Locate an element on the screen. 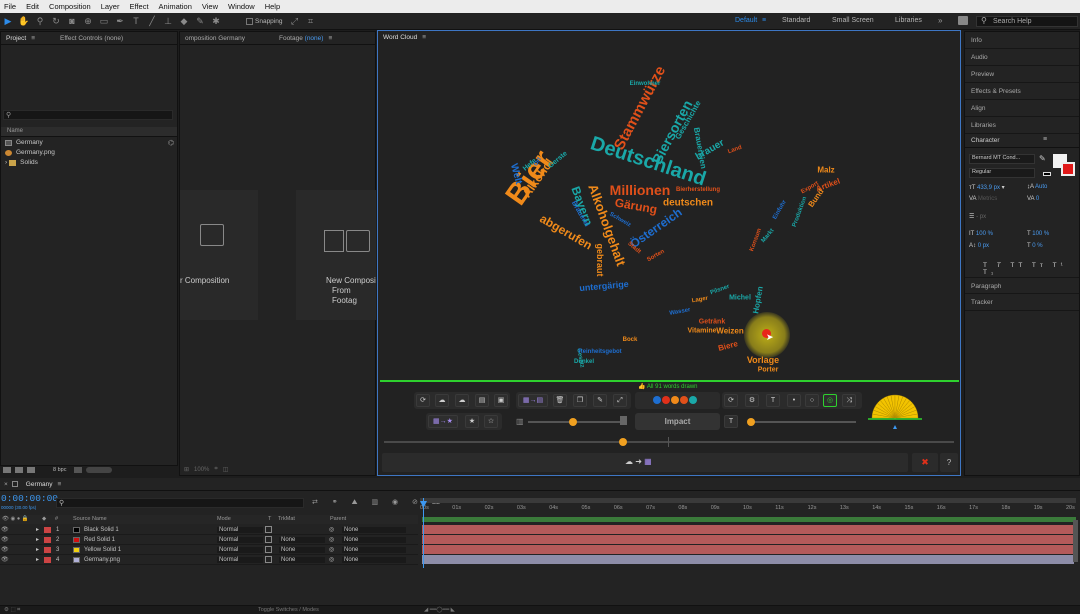  character-menu-icon: ≡ is located at coordinates (1045, 139).